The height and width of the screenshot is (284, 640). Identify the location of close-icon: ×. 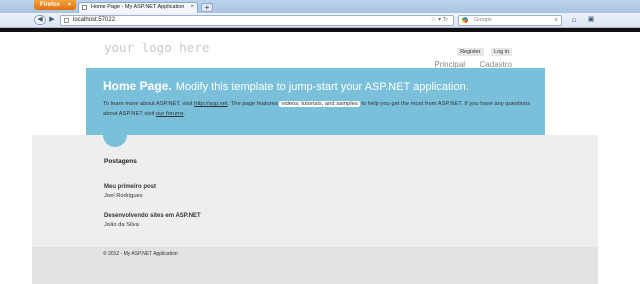
(192, 7).